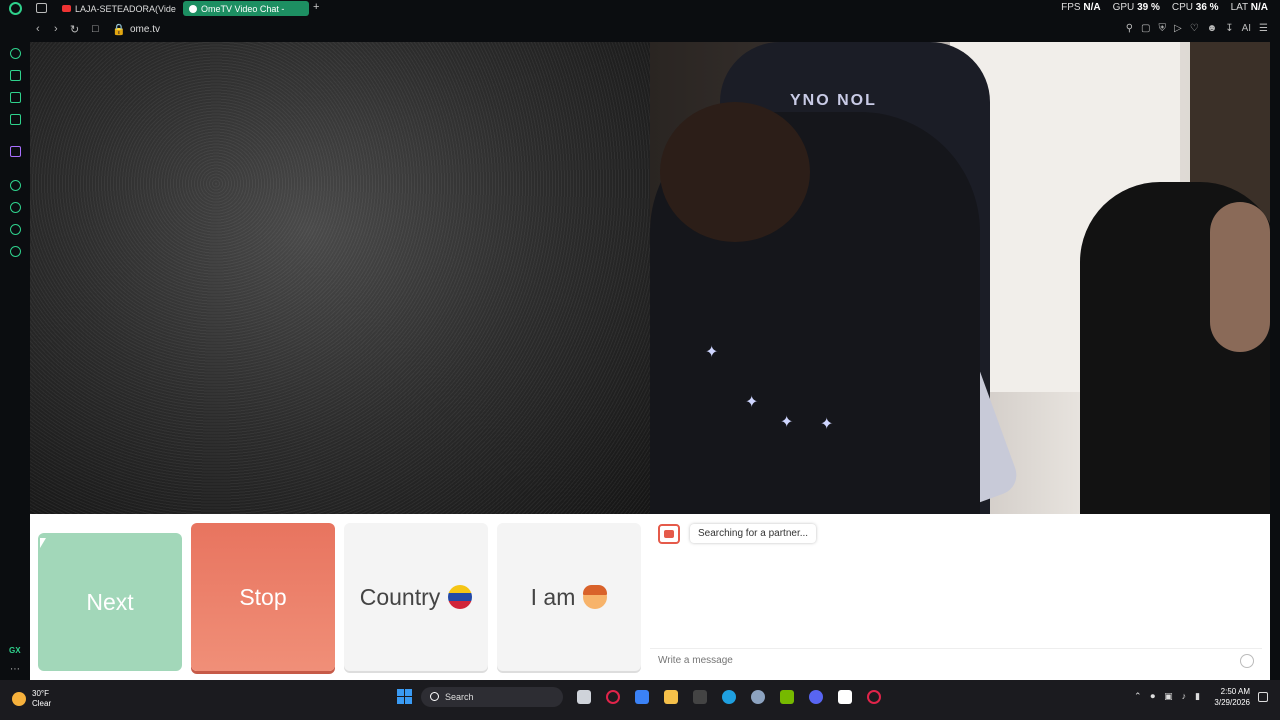 The image size is (1280, 720). I want to click on pin-icon: ⚲, so click(1129, 28).